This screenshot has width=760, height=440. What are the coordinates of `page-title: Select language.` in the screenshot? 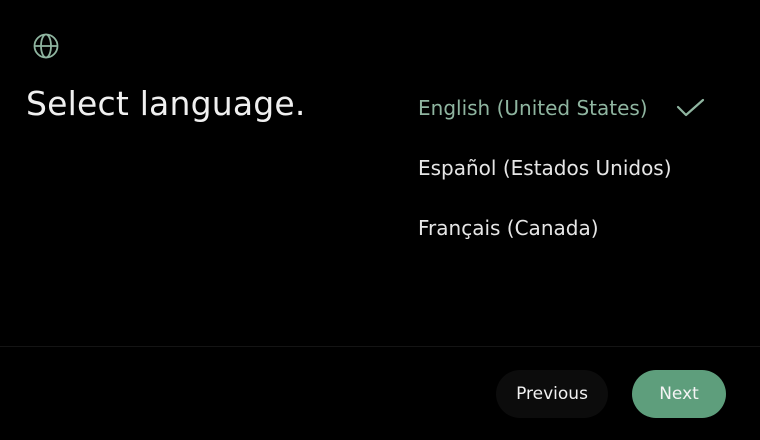 It's located at (166, 103).